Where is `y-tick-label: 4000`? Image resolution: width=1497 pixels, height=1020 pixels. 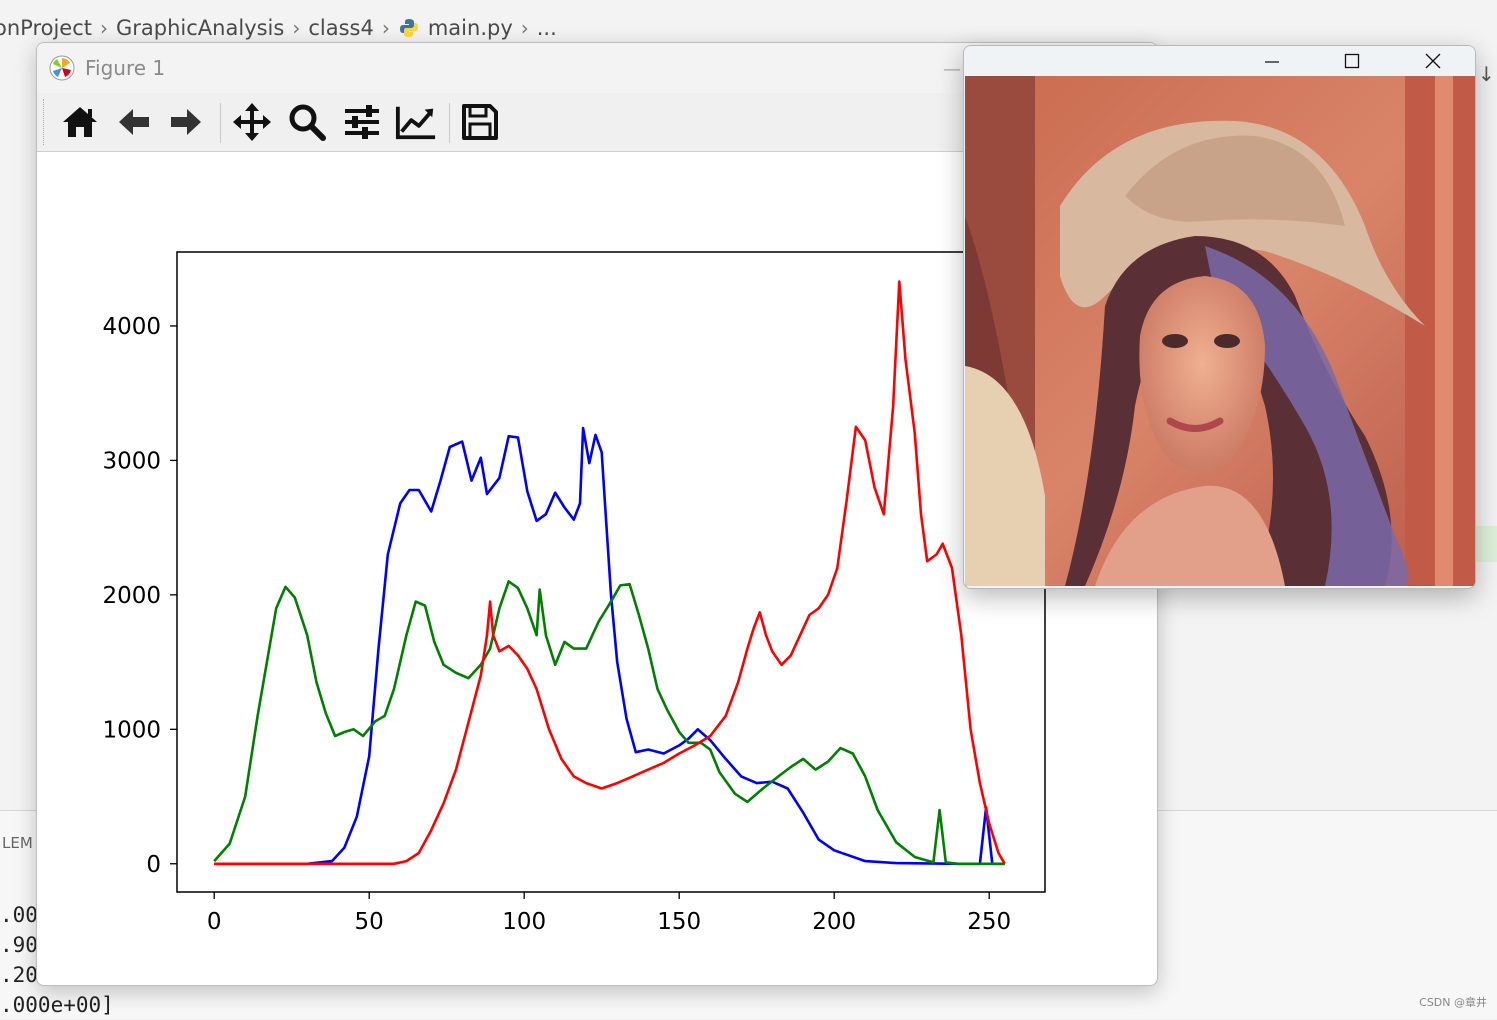 y-tick-label: 4000 is located at coordinates (131, 327).